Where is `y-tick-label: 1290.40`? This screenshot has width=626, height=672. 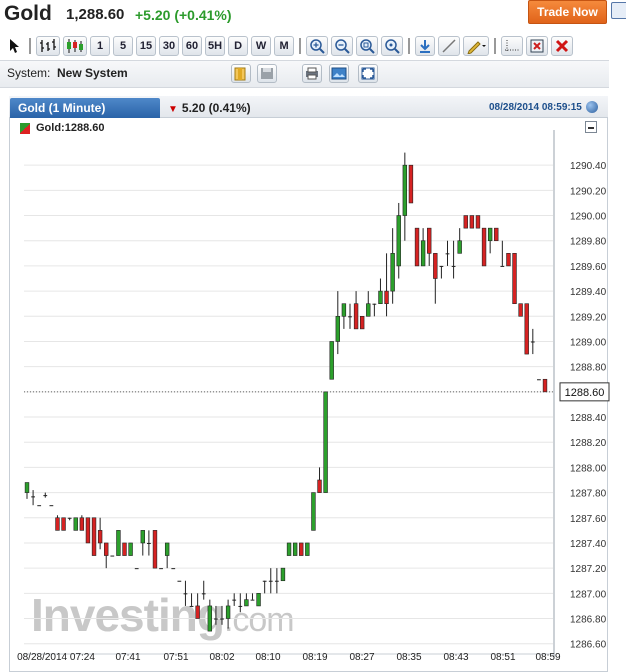
y-tick-label: 1290.40 is located at coordinates (588, 166).